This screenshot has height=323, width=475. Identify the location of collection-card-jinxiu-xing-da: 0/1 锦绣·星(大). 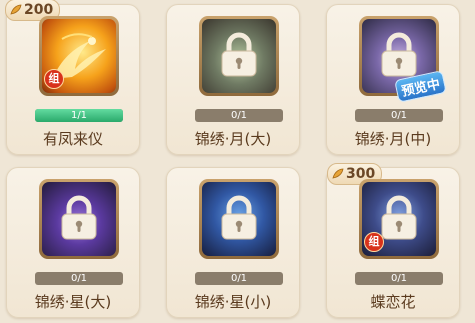
(73, 242).